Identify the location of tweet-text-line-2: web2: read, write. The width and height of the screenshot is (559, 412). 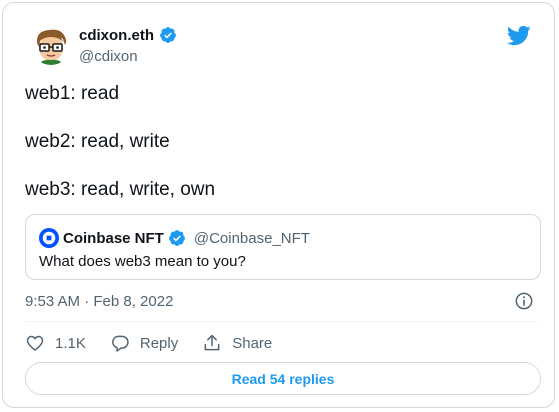
(97, 141).